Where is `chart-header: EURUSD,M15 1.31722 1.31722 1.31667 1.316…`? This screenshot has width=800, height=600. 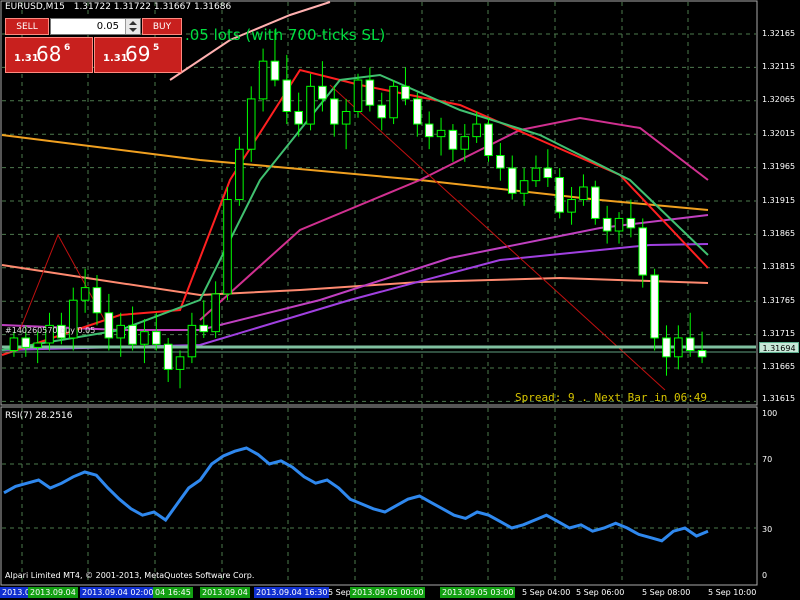 chart-header: EURUSD,M15 1.31722 1.31722 1.31667 1.316… is located at coordinates (118, 7).